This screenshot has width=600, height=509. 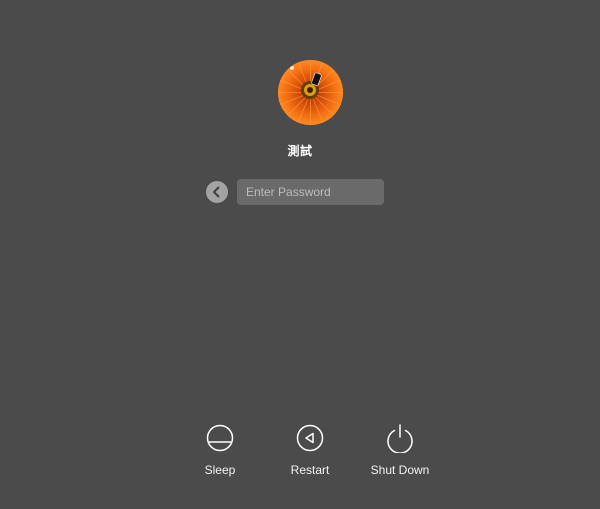 I want to click on restart-label: Restart, so click(x=310, y=470).